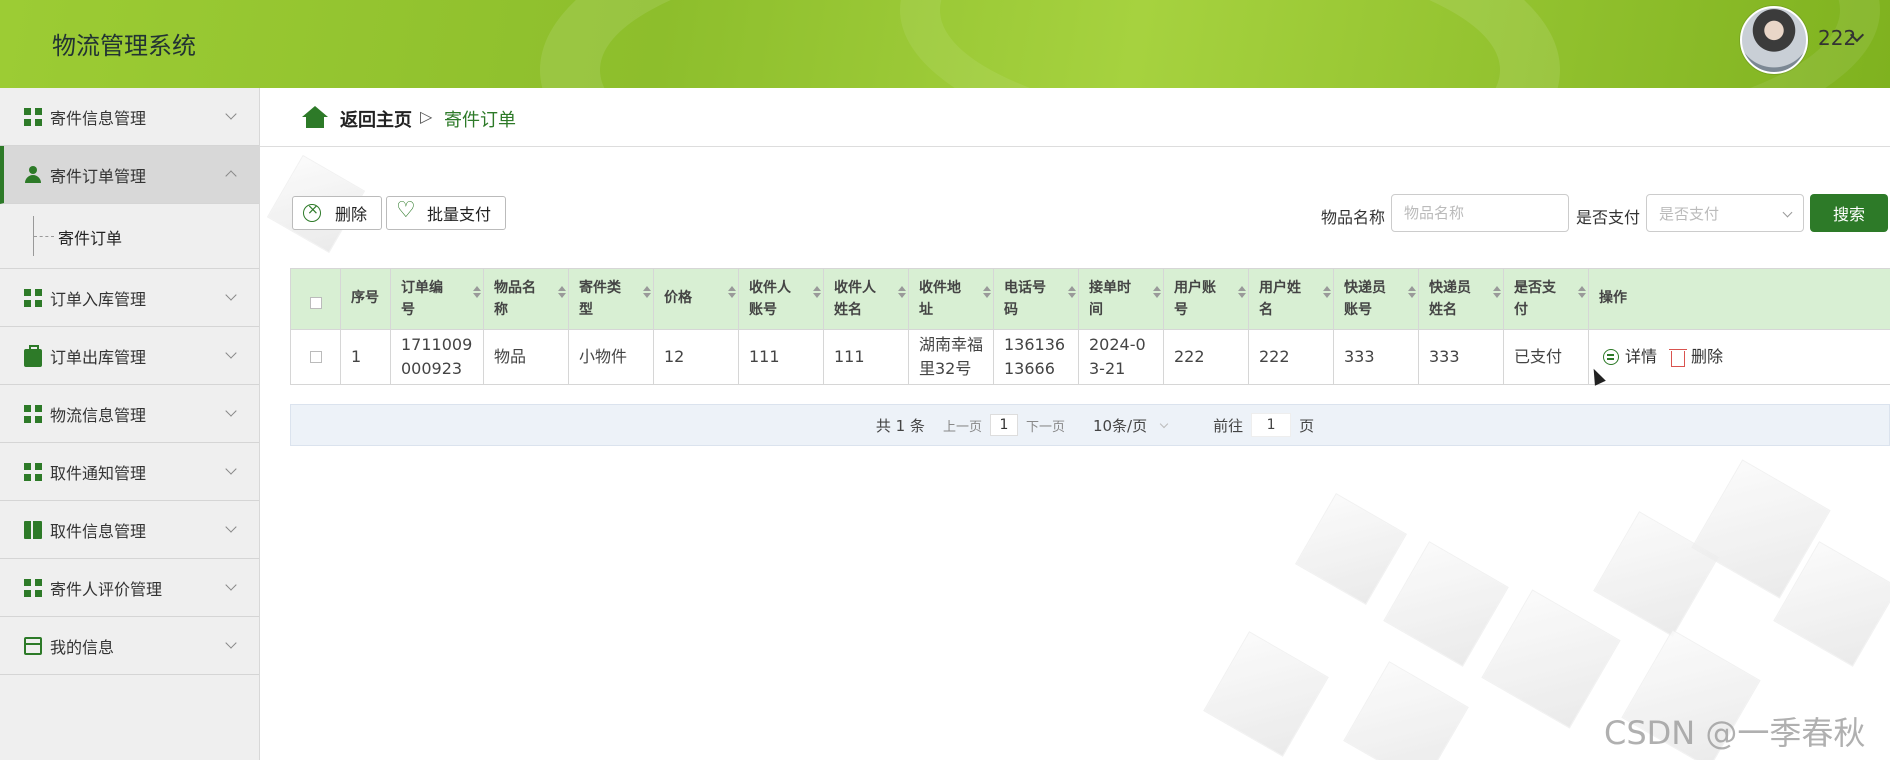 Image resolution: width=1890 pixels, height=760 pixels. Describe the element at coordinates (98, 118) in the screenshot. I see `sidebar-item-label: 寄件信息管理` at that location.